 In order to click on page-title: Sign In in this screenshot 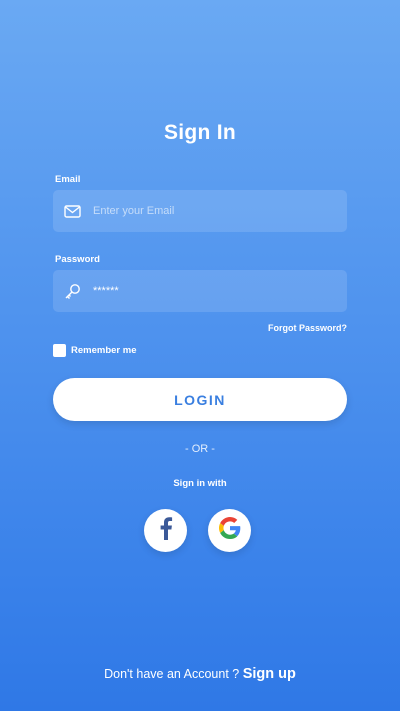, I will do `click(200, 132)`.